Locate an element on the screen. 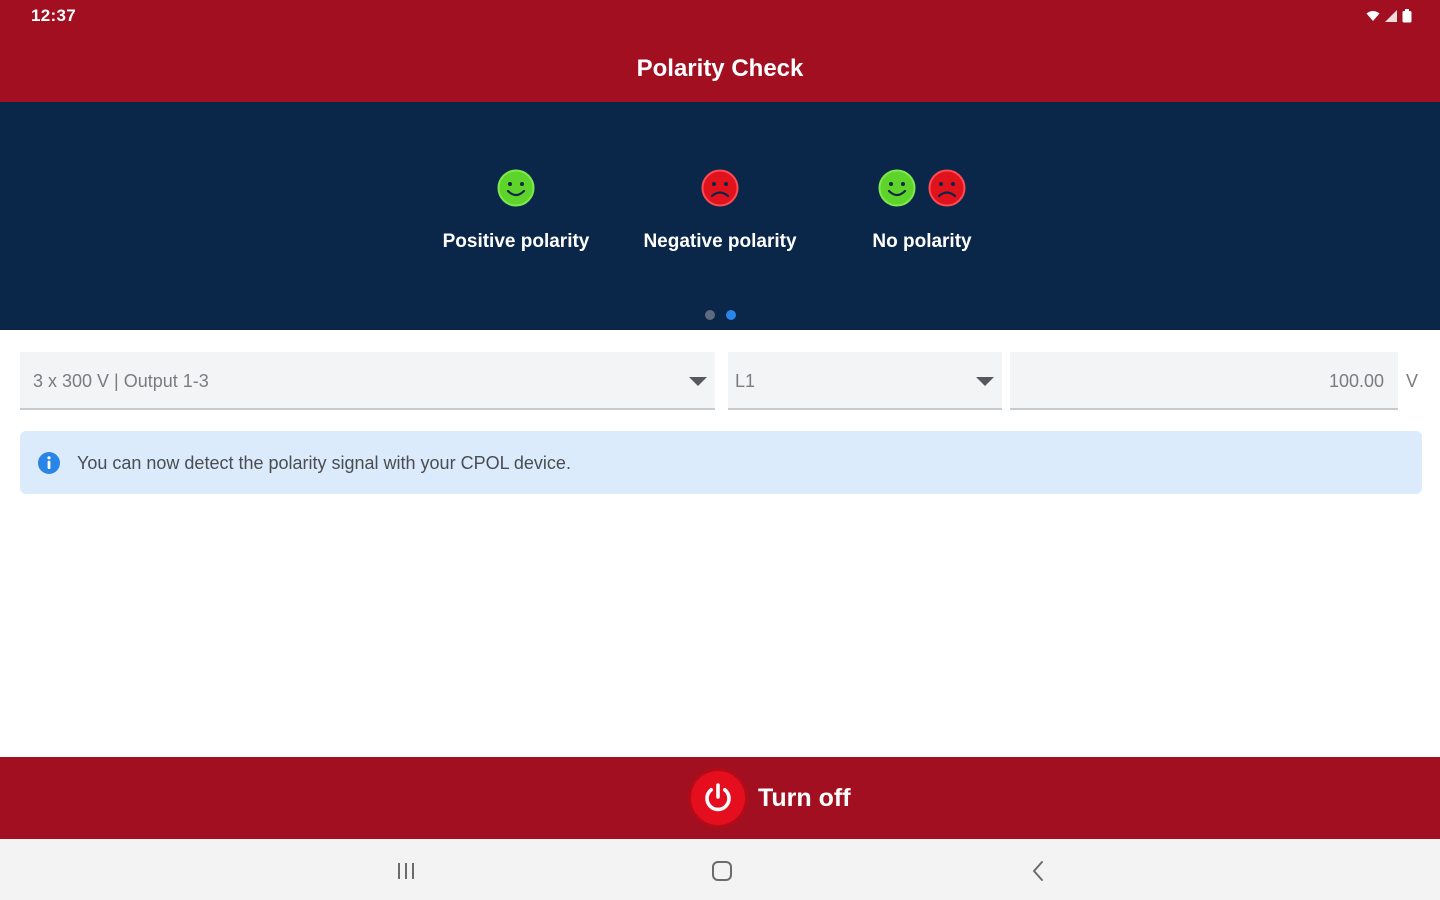 Image resolution: width=1440 pixels, height=900 pixels. output-select-value: 3 x 300 V | Output 1-3 is located at coordinates (121, 381).